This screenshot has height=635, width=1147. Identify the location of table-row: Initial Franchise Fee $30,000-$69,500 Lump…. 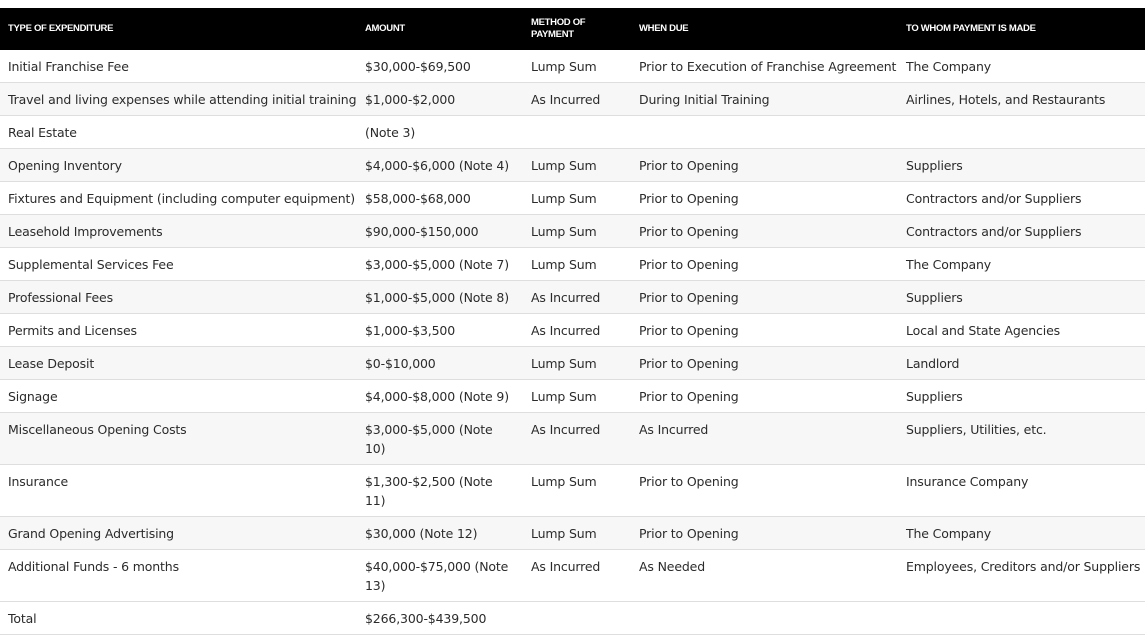
(572, 66).